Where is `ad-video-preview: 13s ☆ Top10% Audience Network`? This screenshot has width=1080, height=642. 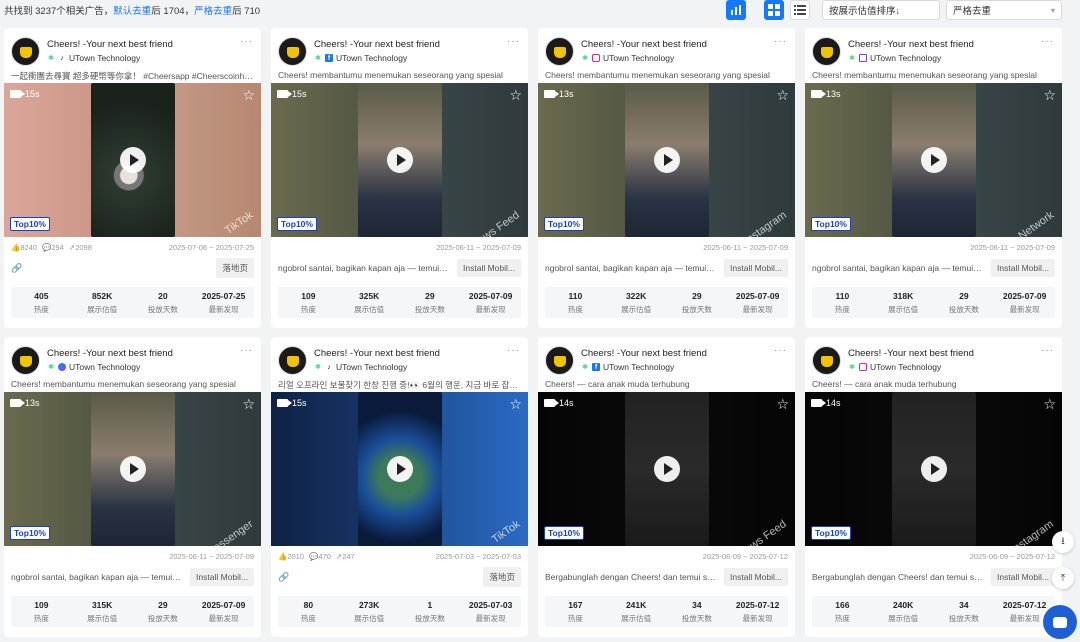 ad-video-preview: 13s ☆ Top10% Audience Network is located at coordinates (933, 160).